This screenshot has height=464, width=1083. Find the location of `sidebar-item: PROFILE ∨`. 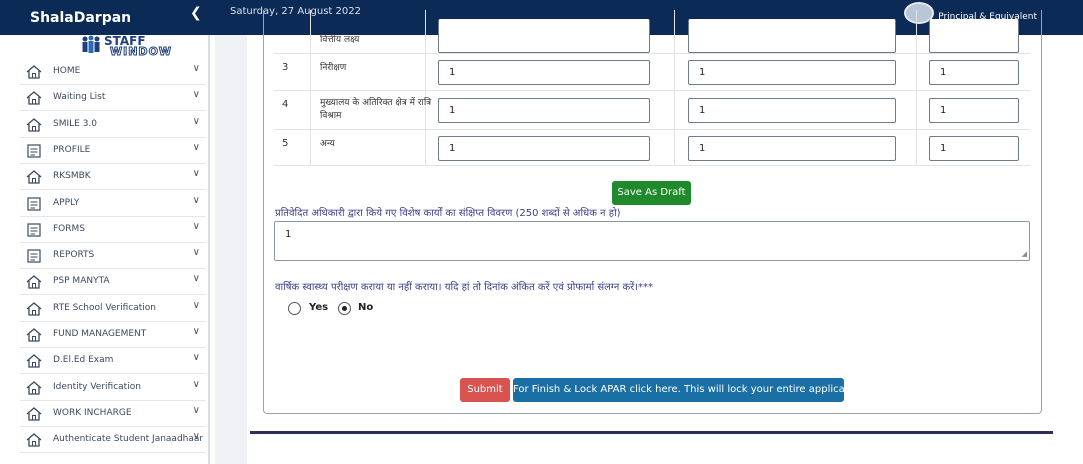

sidebar-item: PROFILE ∨ is located at coordinates (113, 151).